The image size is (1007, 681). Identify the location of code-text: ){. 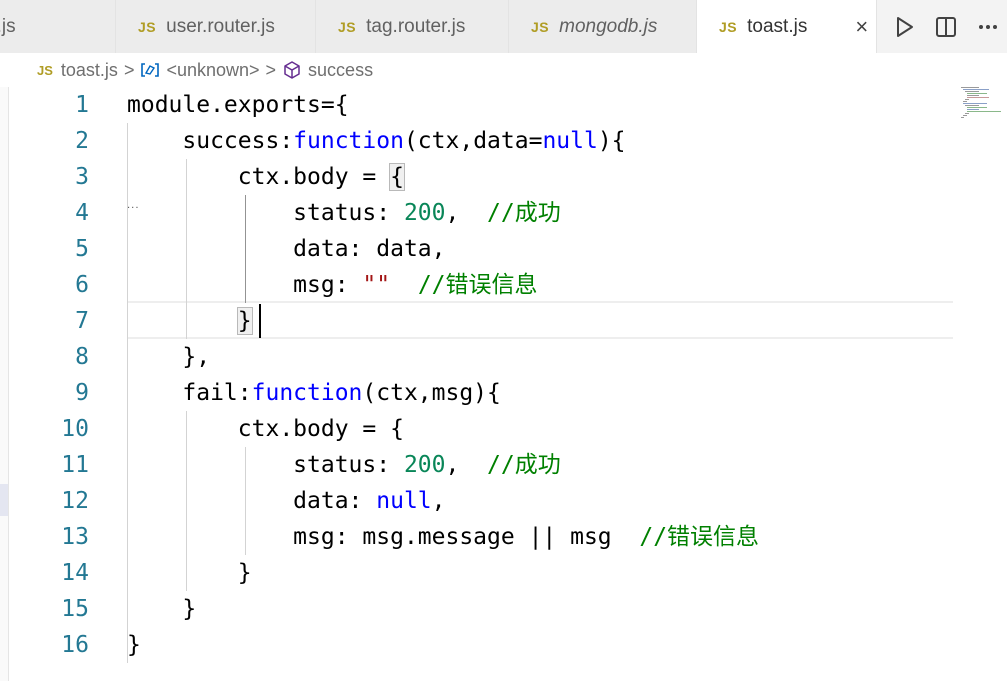
(611, 141).